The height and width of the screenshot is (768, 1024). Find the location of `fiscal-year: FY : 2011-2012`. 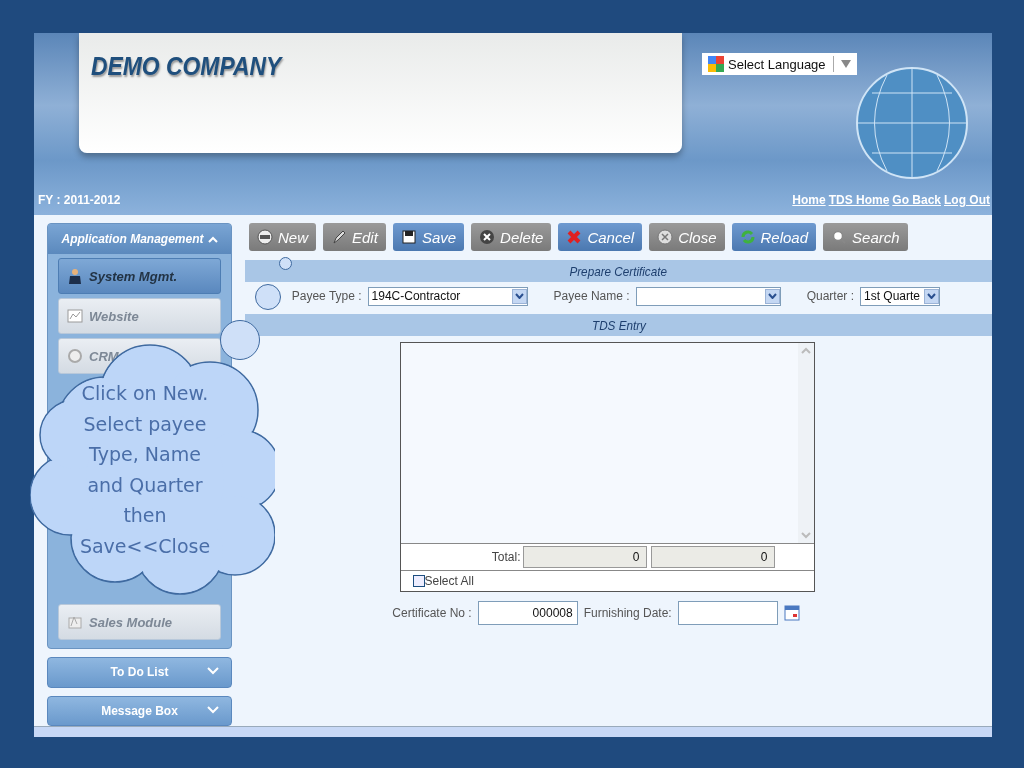

fiscal-year: FY : 2011-2012 is located at coordinates (79, 200).